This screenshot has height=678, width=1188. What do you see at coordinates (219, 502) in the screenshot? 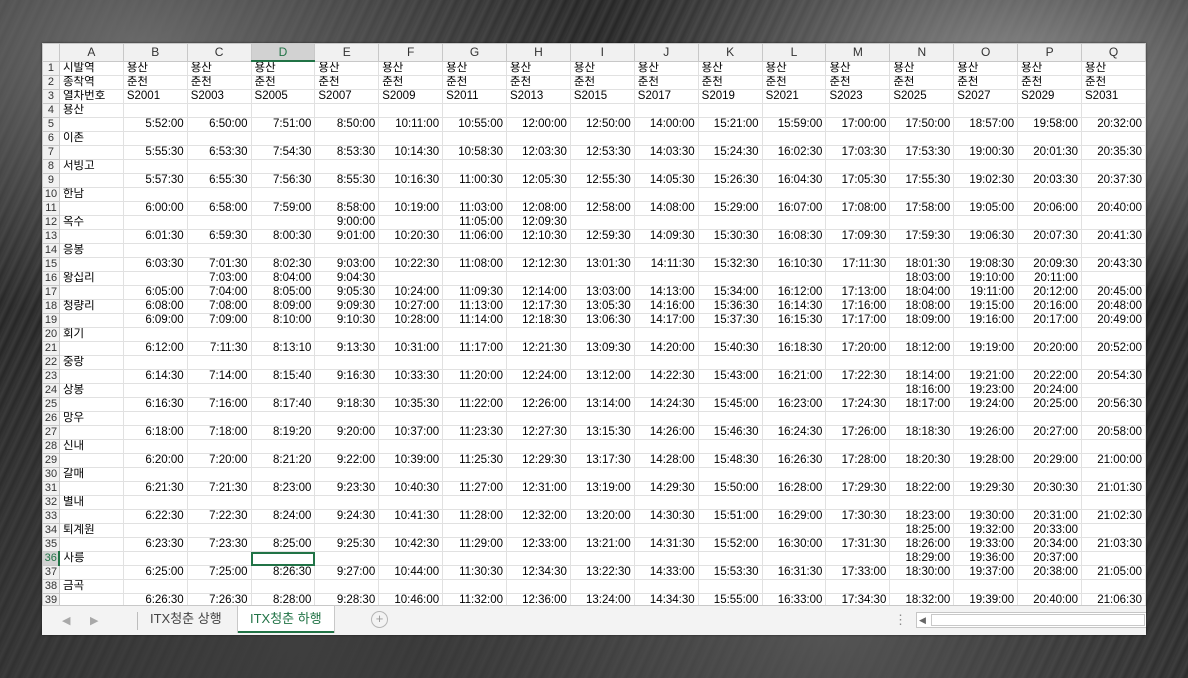
I see `cell-c32` at bounding box center [219, 502].